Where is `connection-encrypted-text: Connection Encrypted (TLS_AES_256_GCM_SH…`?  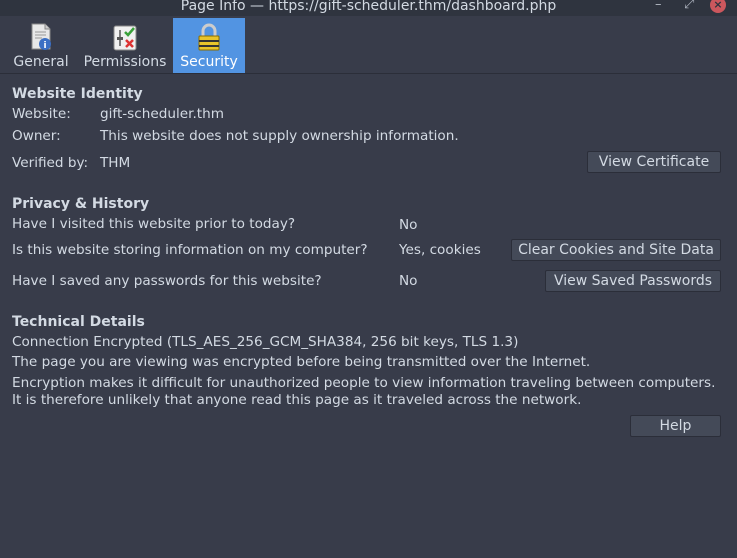 connection-encrypted-text: Connection Encrypted (TLS_AES_256_GCM_SH… is located at coordinates (265, 342).